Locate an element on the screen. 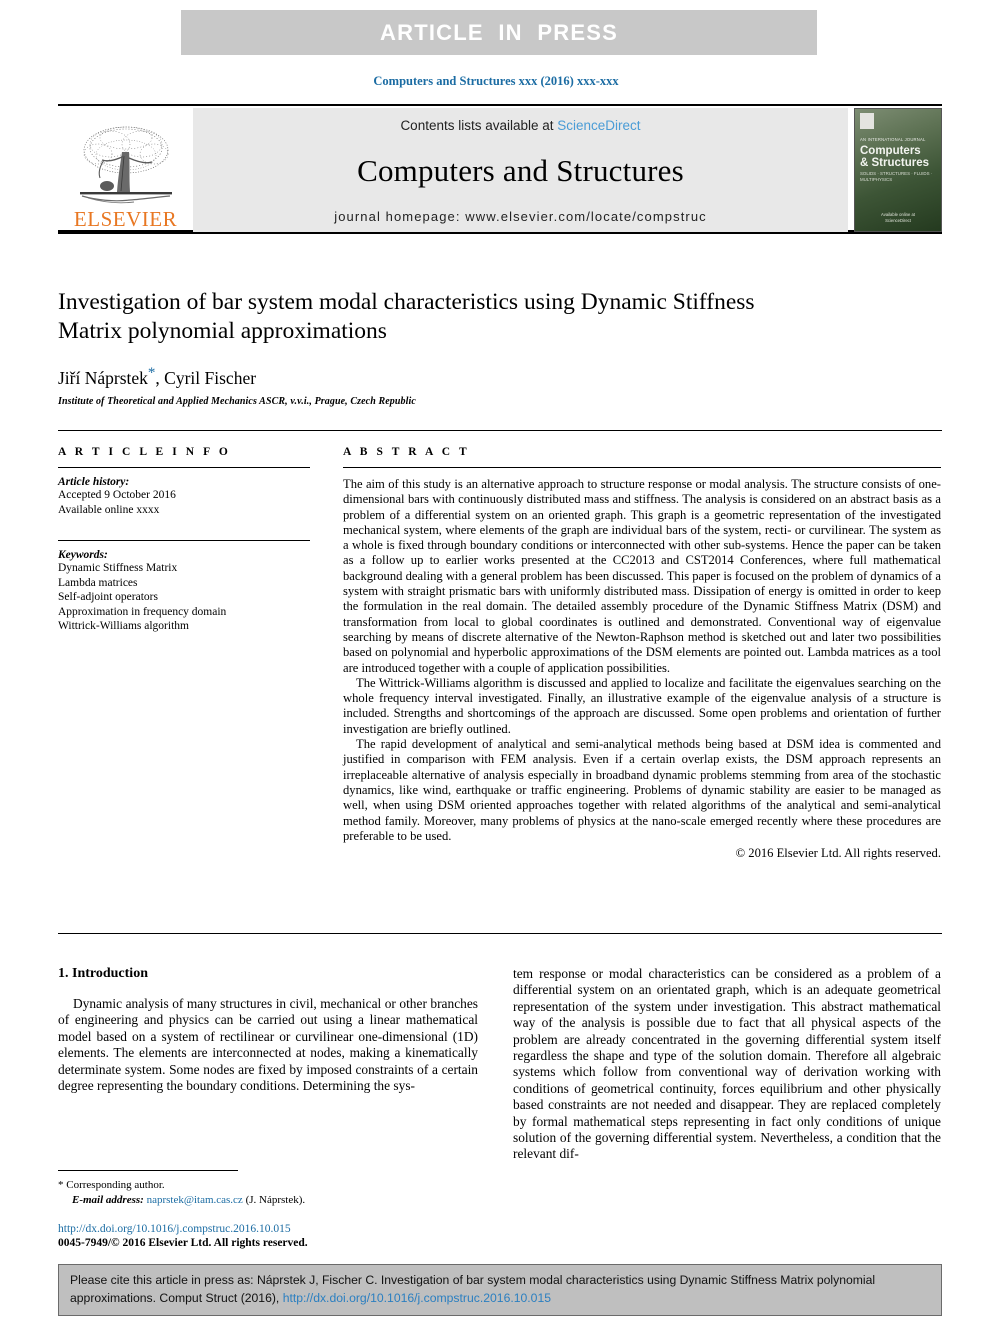  section-title-introduction: 1. Introduction is located at coordinates (103, 973).